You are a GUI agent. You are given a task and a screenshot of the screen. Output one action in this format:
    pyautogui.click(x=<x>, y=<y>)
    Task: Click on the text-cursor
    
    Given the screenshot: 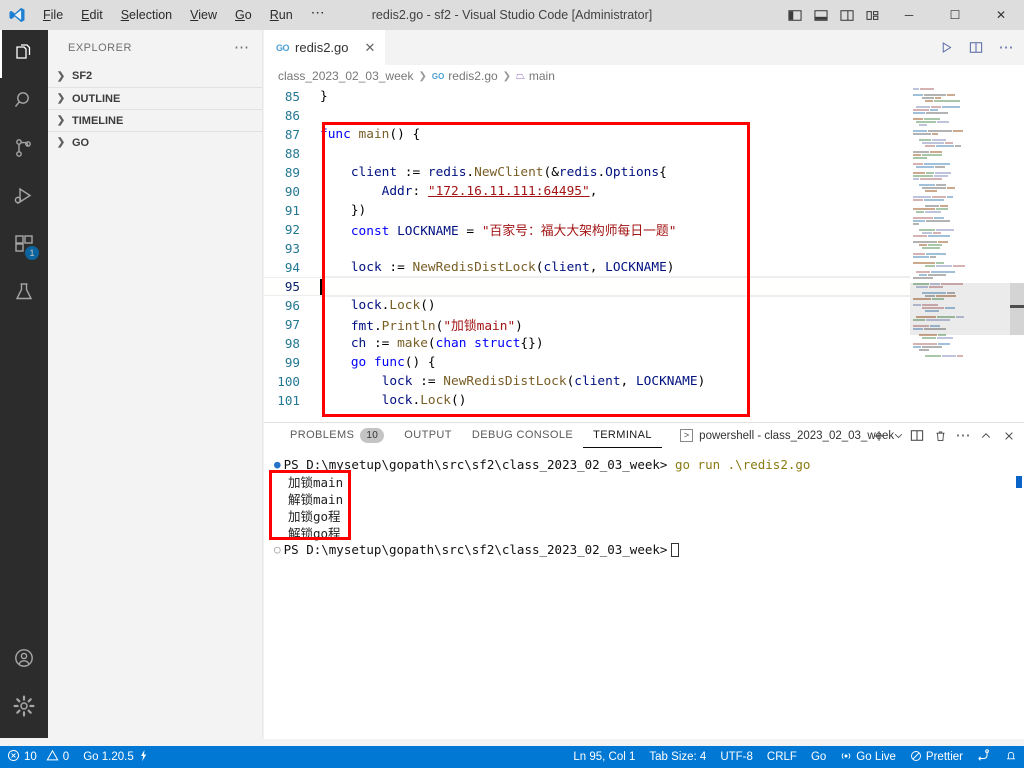 What is the action you would take?
    pyautogui.click(x=321, y=286)
    